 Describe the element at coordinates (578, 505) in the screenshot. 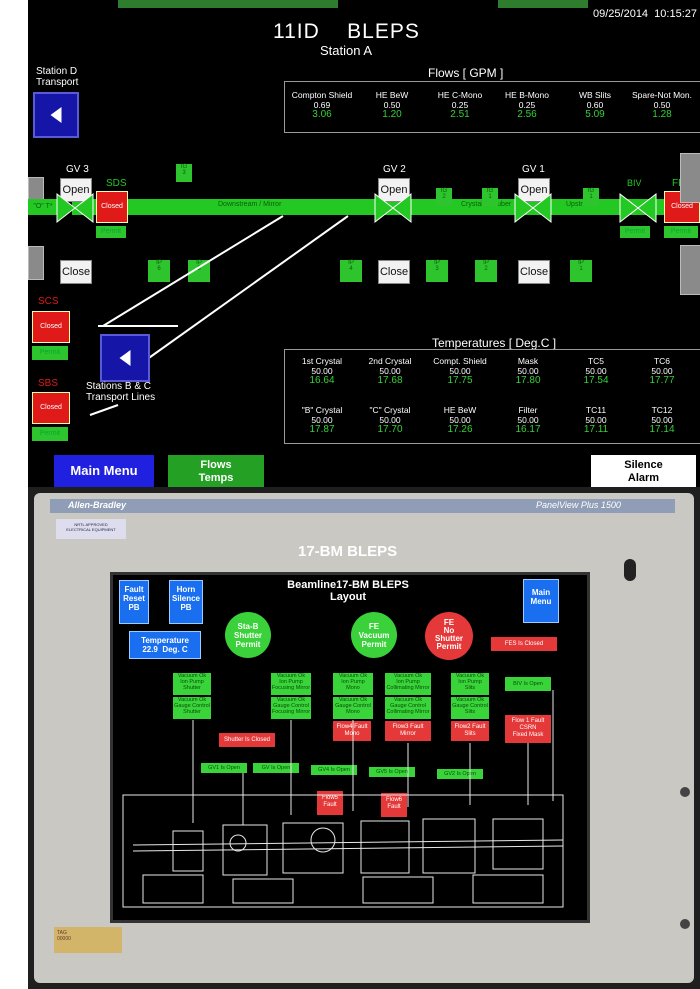

I see `model-label: PanelView Plus 1500` at that location.